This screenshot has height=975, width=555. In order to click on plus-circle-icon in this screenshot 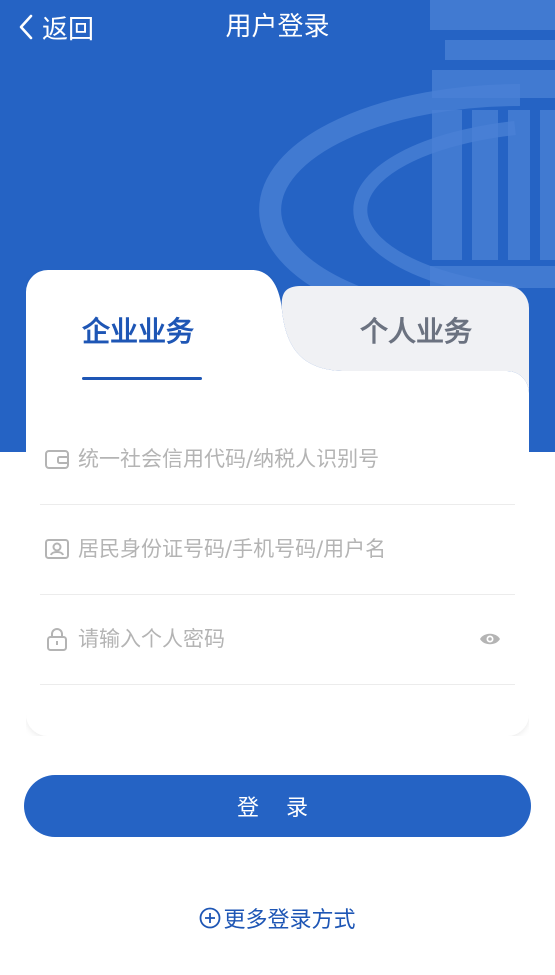, I will do `click(210, 918)`.